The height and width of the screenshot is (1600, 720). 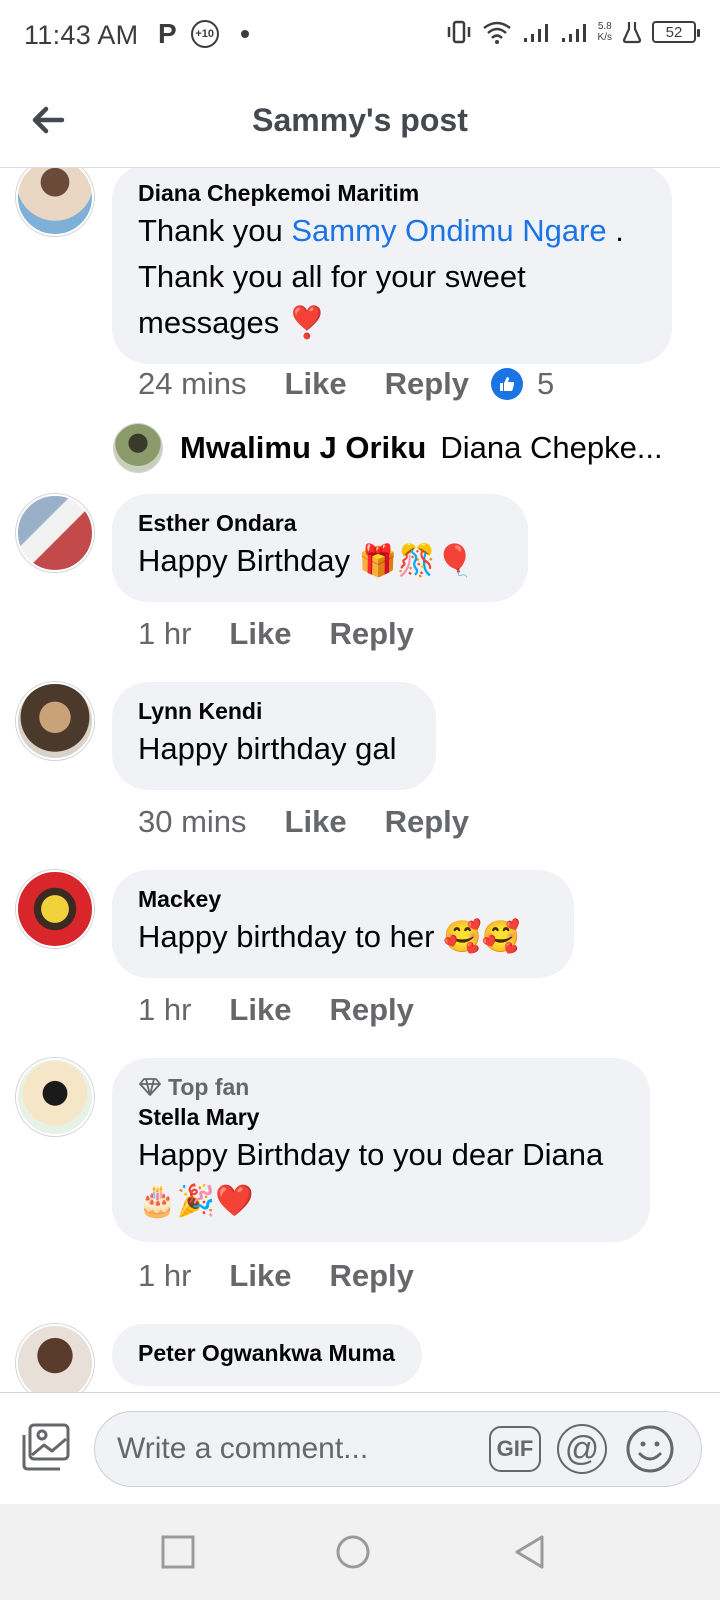 What do you see at coordinates (178, 1552) in the screenshot?
I see `recent-apps-square-icon` at bounding box center [178, 1552].